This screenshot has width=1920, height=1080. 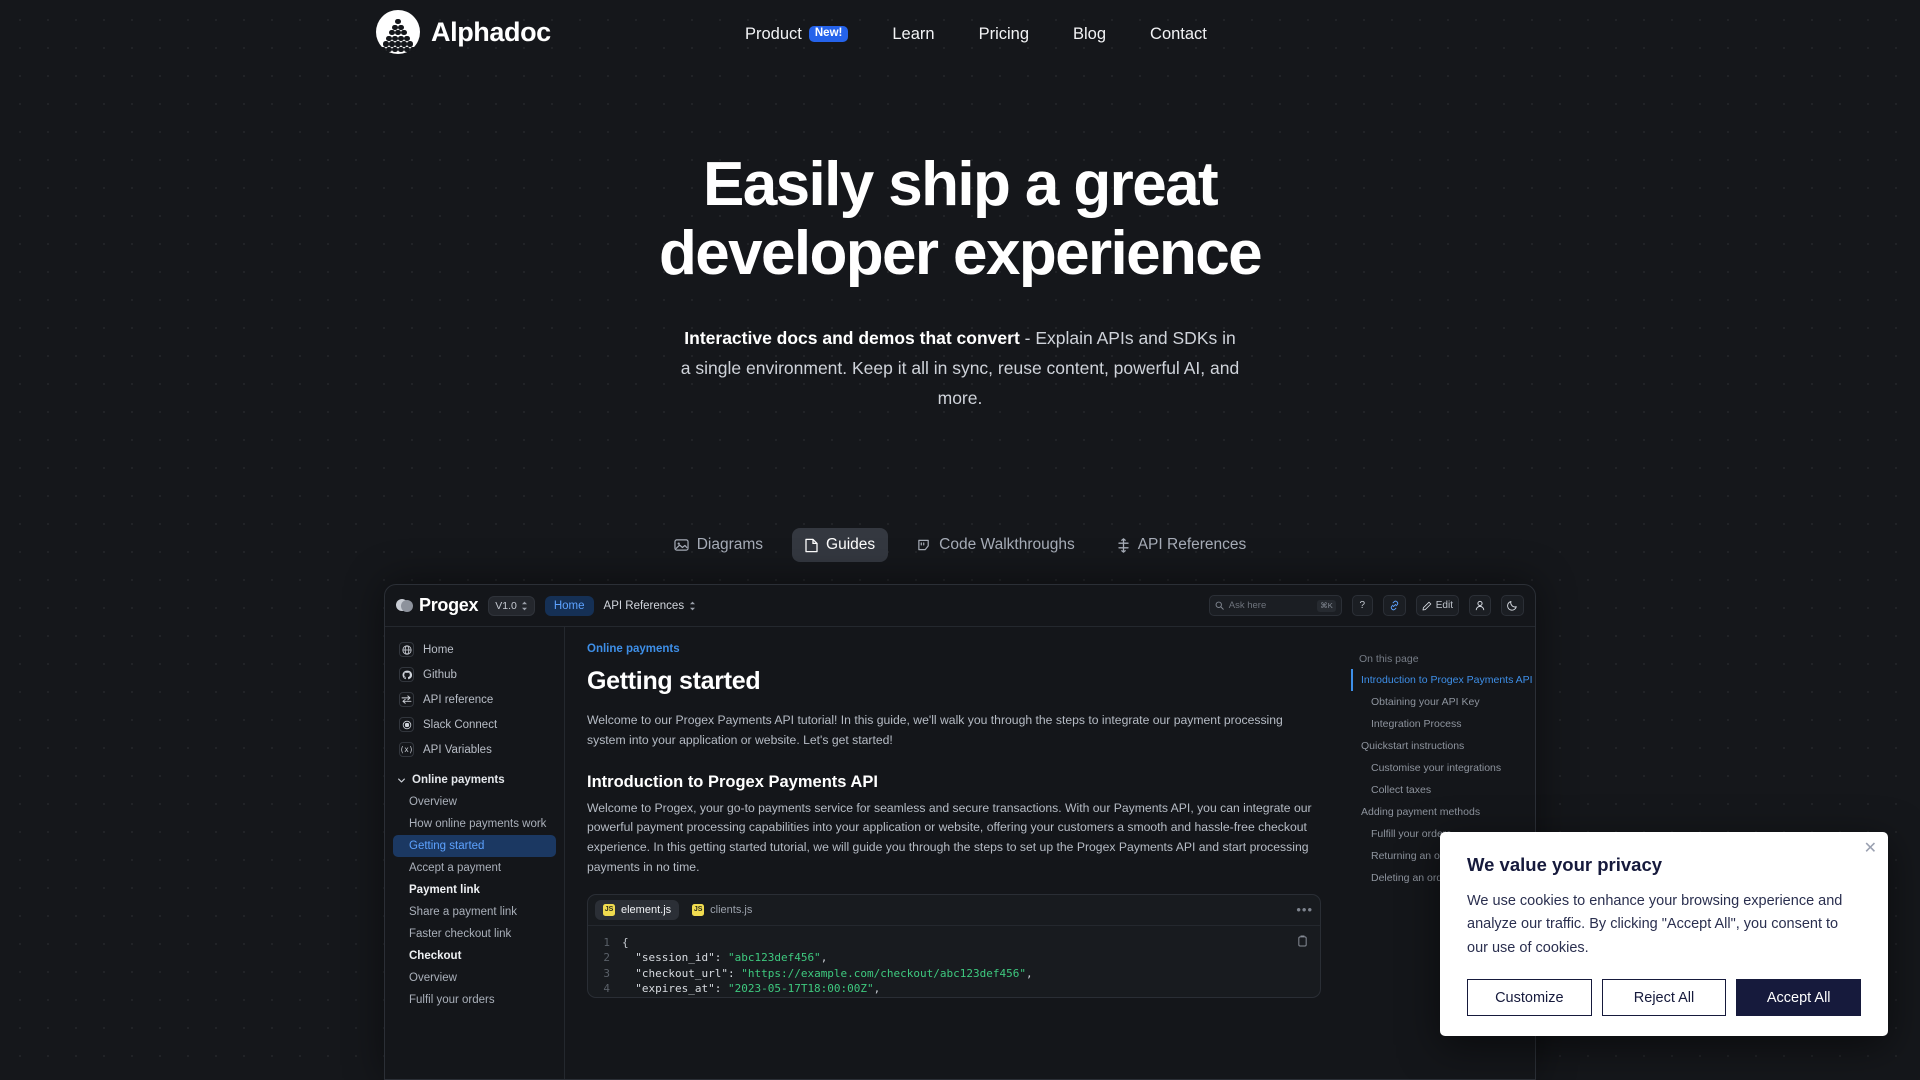 What do you see at coordinates (1529, 998) in the screenshot?
I see `customize-button: Customize` at bounding box center [1529, 998].